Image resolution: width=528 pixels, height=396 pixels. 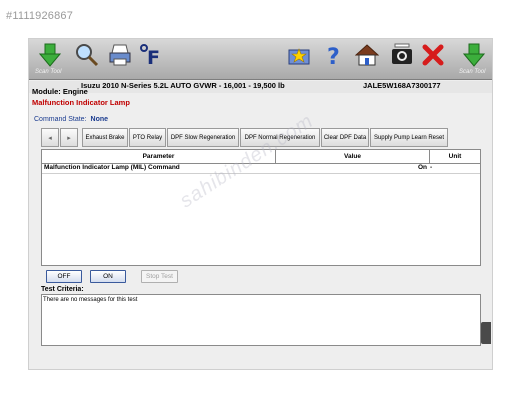 What do you see at coordinates (472, 72) in the screenshot?
I see `scan-tool-caption-right: Scan Tool` at bounding box center [472, 72].